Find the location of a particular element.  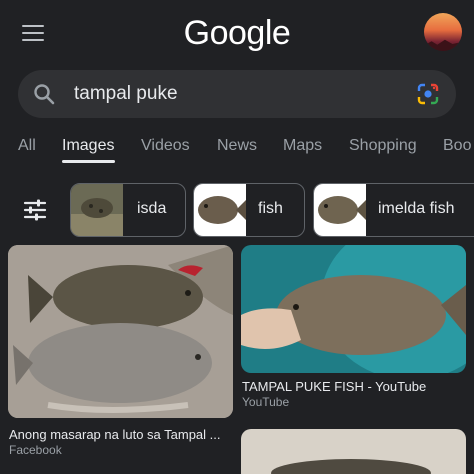

chip-imelda-fish: imelda fish is located at coordinates (393, 210).